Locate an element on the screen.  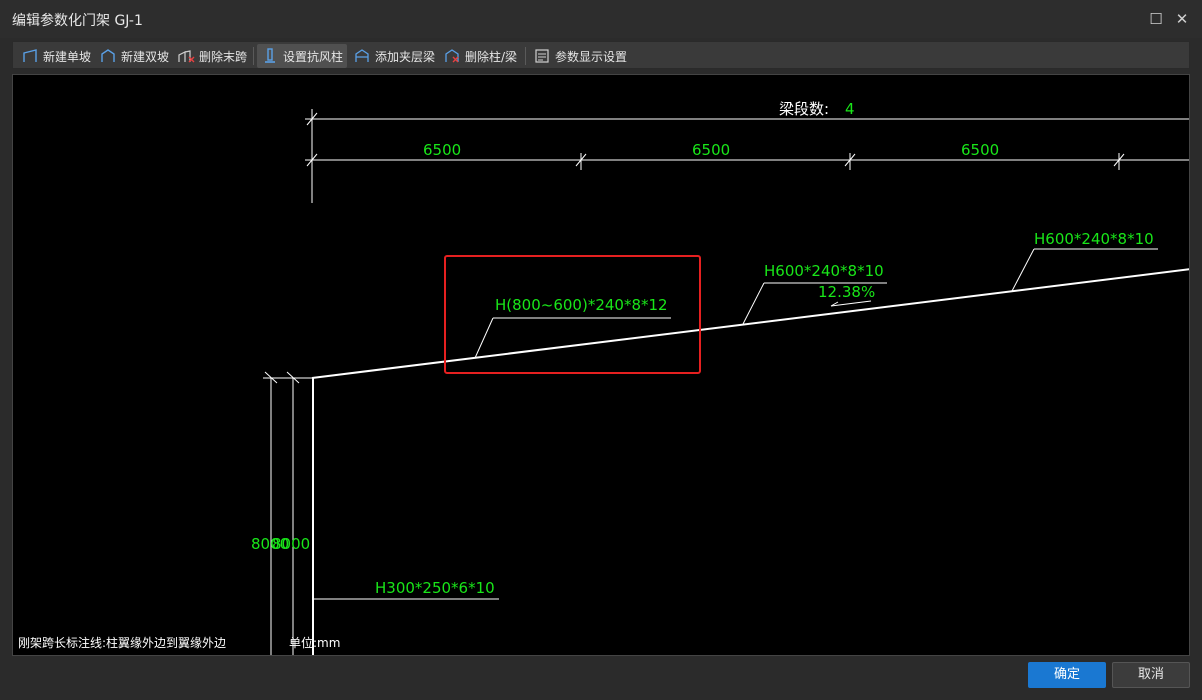
end-beam-leader is located at coordinates (1023, 270).